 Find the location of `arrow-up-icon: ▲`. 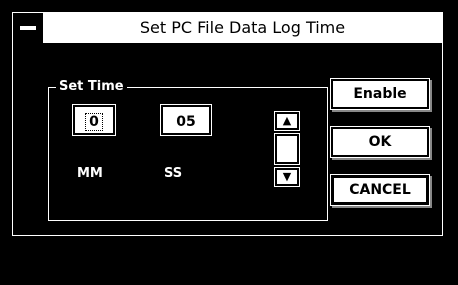

arrow-up-icon: ▲ is located at coordinates (287, 120).